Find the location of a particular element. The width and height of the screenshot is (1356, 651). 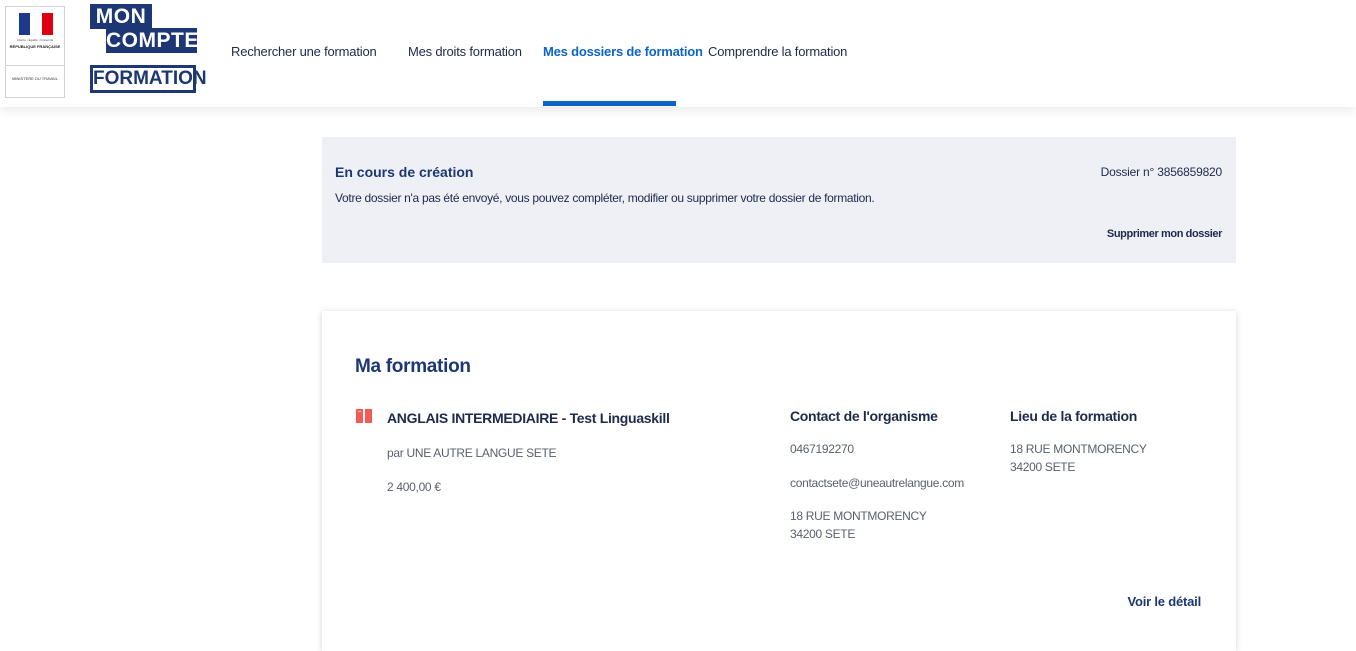

active-nav-indicator is located at coordinates (609, 103).